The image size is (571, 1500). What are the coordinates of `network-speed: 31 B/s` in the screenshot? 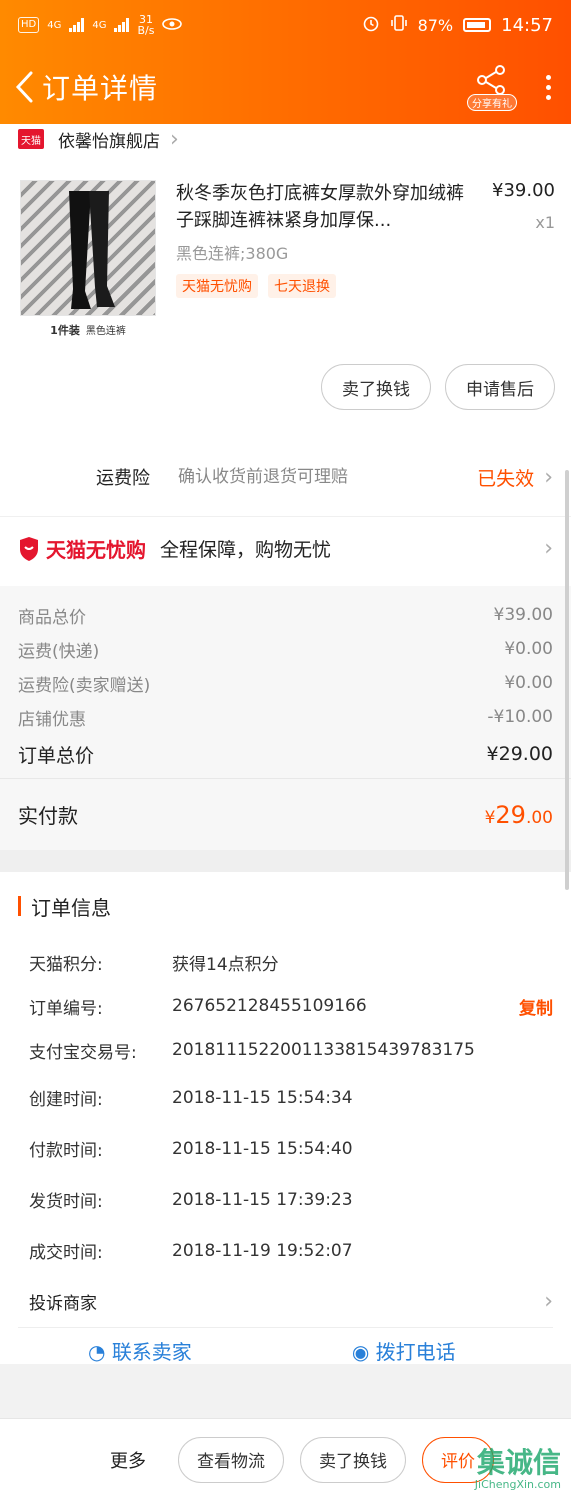 It's located at (145, 25).